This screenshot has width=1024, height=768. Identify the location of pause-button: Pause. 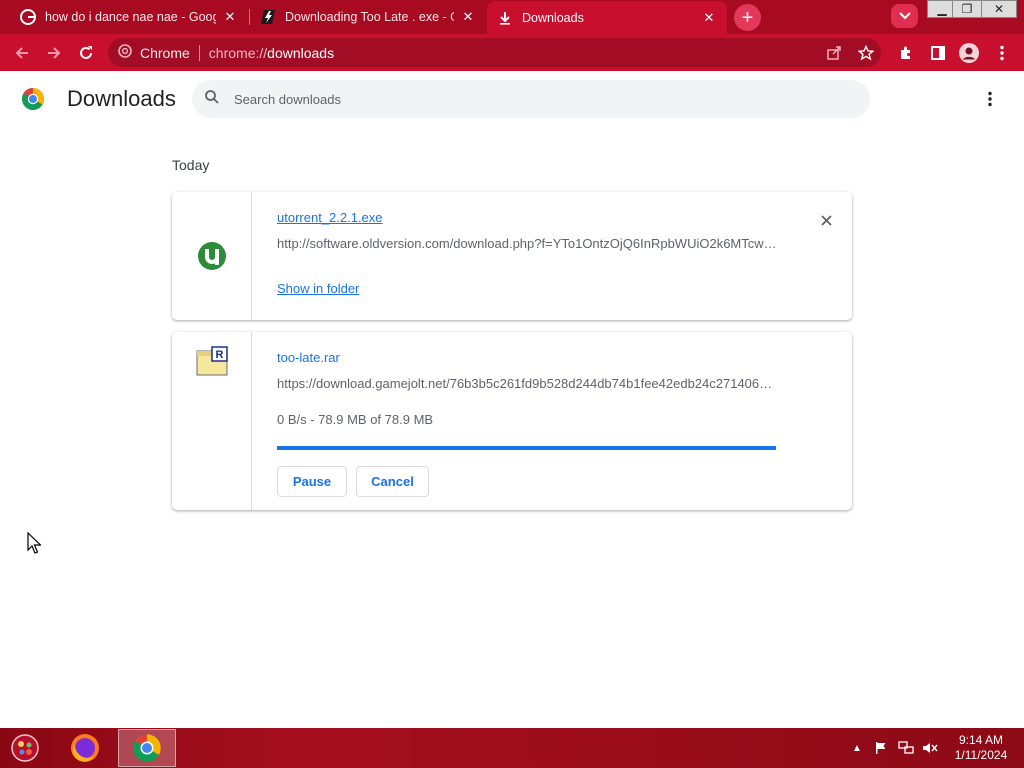
(312, 481).